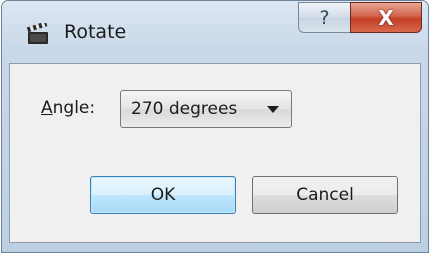 This screenshot has height=255, width=431. Describe the element at coordinates (95, 32) in the screenshot. I see `window-title: Rotate` at that location.